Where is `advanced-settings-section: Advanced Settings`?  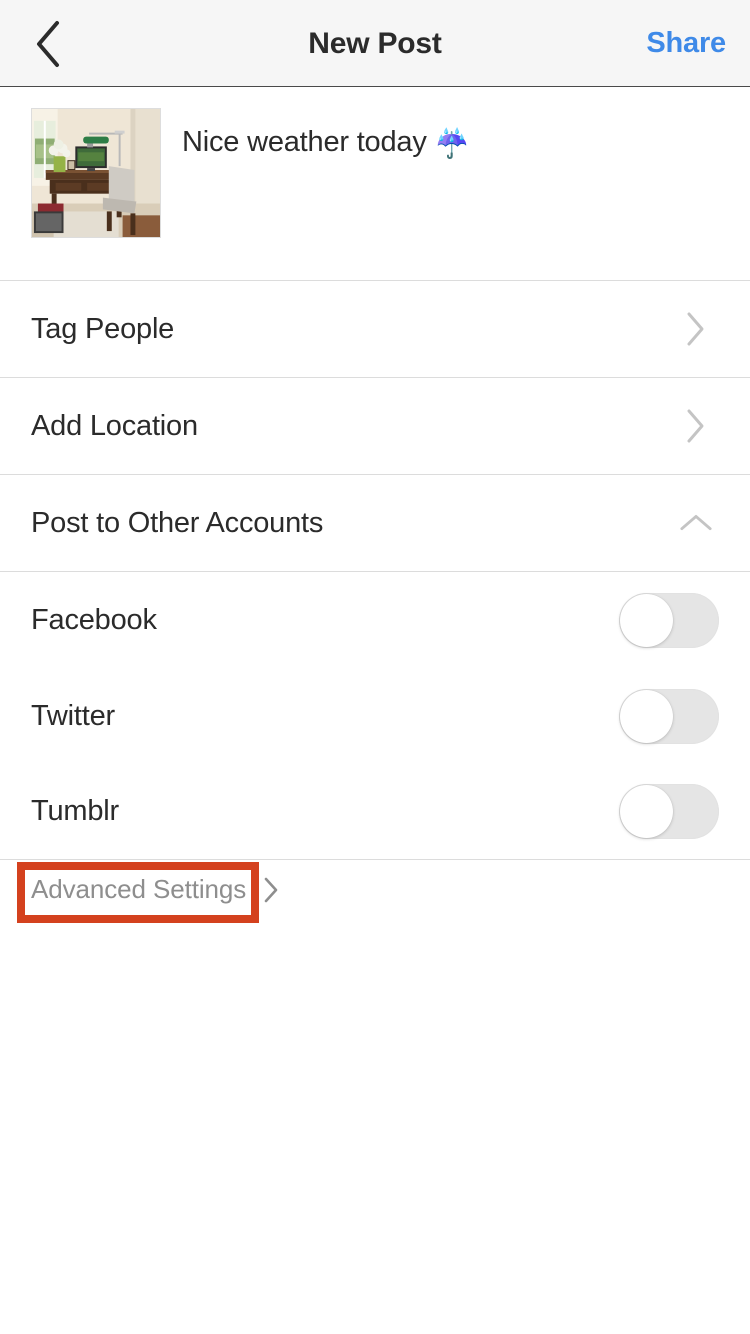
advanced-settings-section: Advanced Settings is located at coordinates (375, 920).